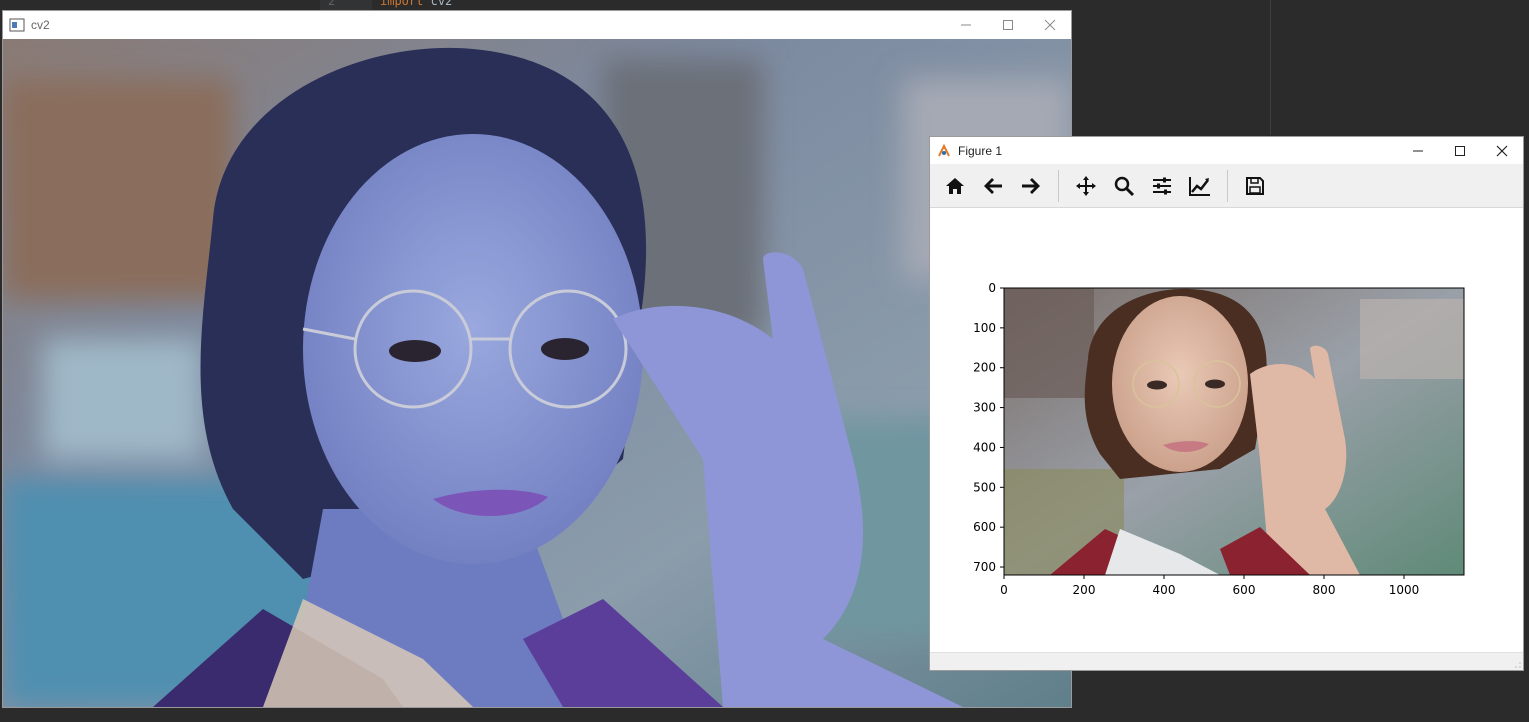 The width and height of the screenshot is (1529, 722). Describe the element at coordinates (1084, 590) in the screenshot. I see `x-tick-label: 200` at that location.